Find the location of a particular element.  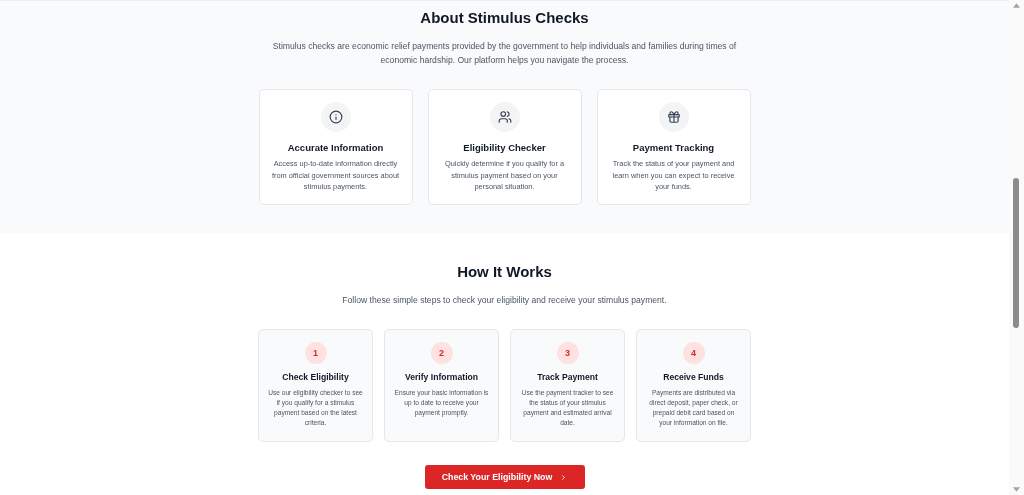

step-title: Check Eligibility is located at coordinates (315, 377).